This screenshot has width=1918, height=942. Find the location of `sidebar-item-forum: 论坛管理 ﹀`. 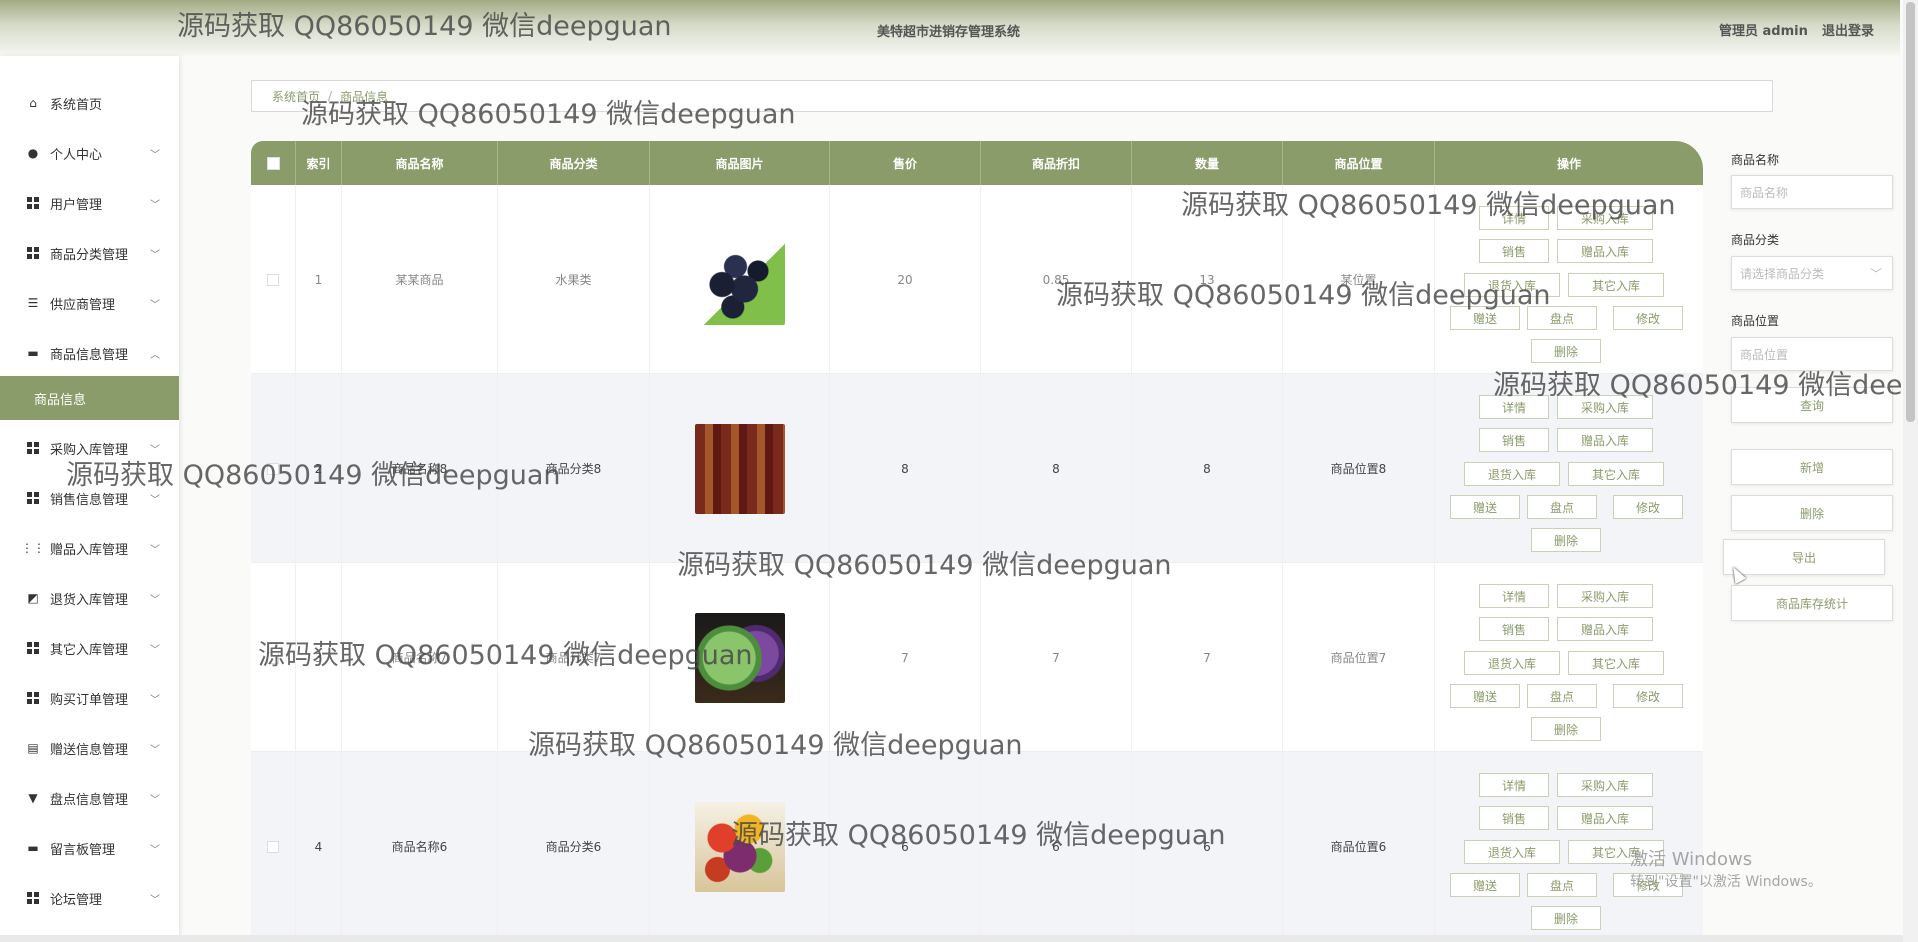

sidebar-item-forum: 论坛管理 ﹀ is located at coordinates (89, 898).